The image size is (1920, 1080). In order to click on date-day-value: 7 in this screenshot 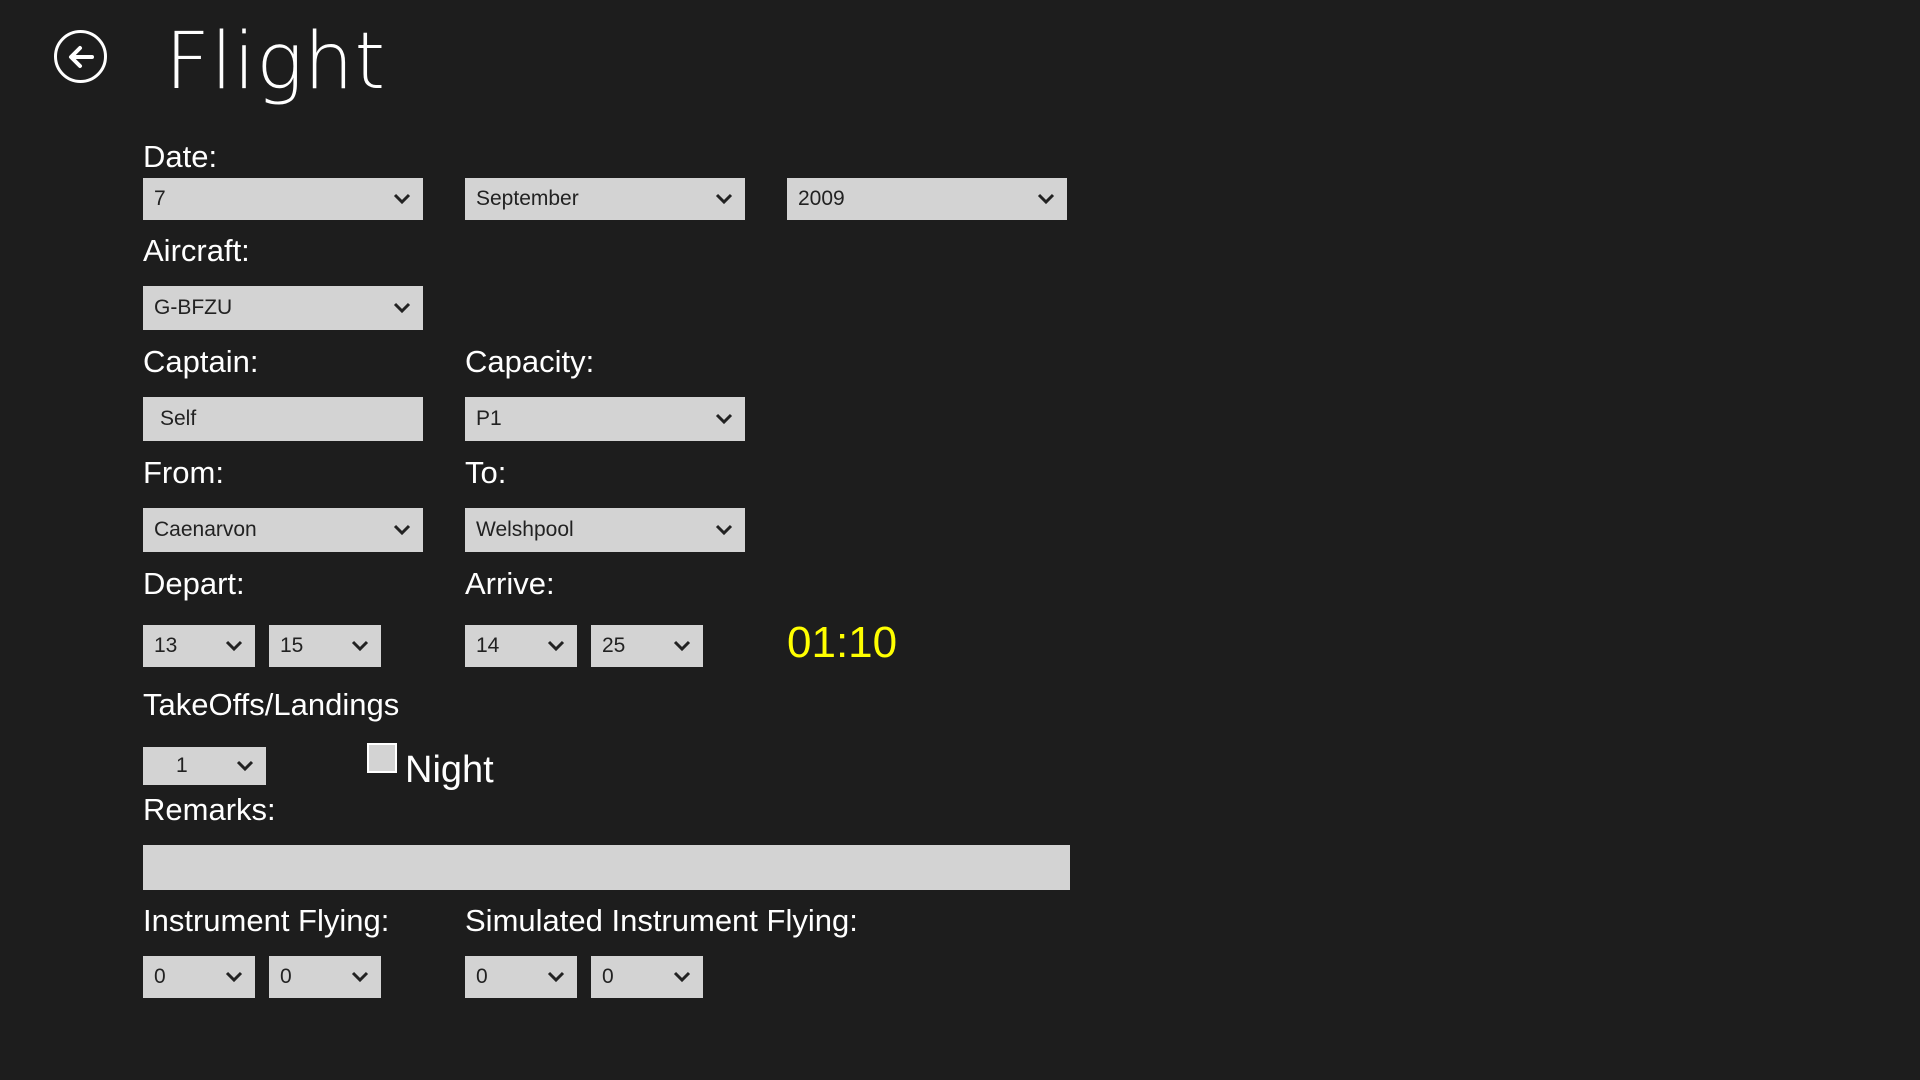, I will do `click(160, 198)`.